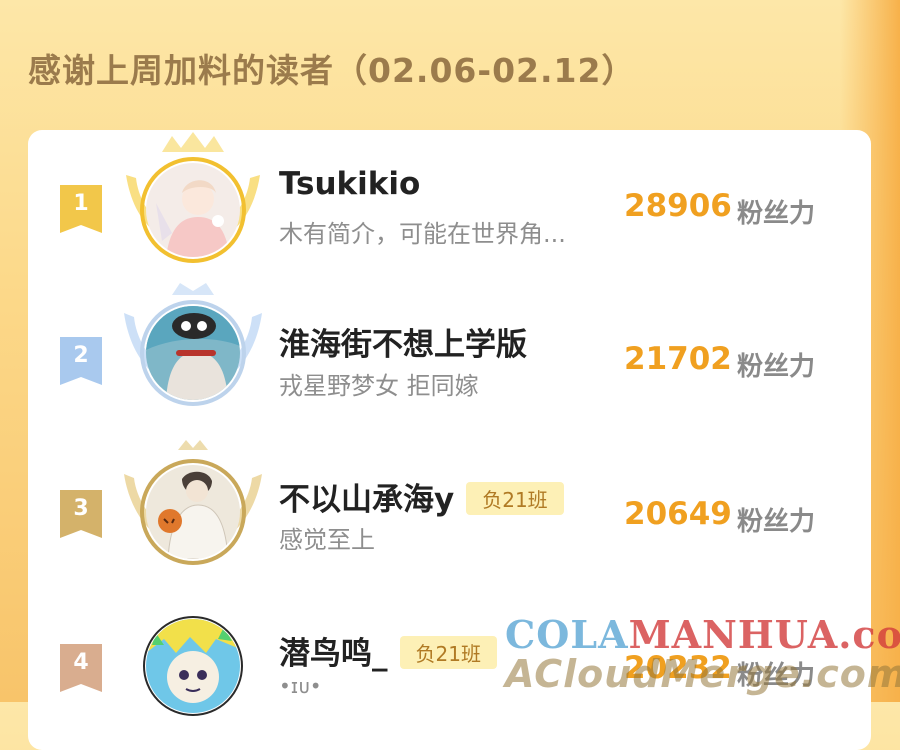 This screenshot has width=900, height=750. Describe the element at coordinates (678, 668) in the screenshot. I see `score-value: 20232` at that location.